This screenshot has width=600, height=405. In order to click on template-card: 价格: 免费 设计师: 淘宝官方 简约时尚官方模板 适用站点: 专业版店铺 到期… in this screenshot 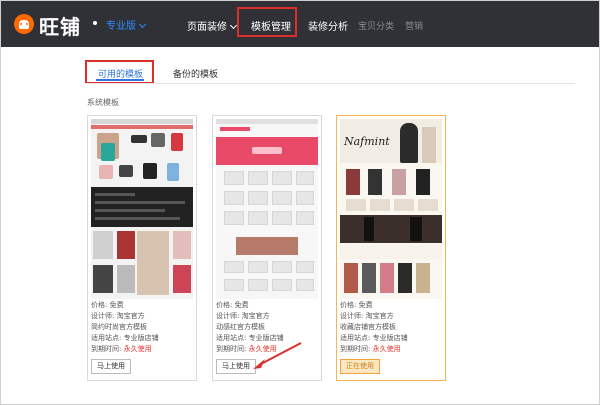, I will do `click(142, 248)`.